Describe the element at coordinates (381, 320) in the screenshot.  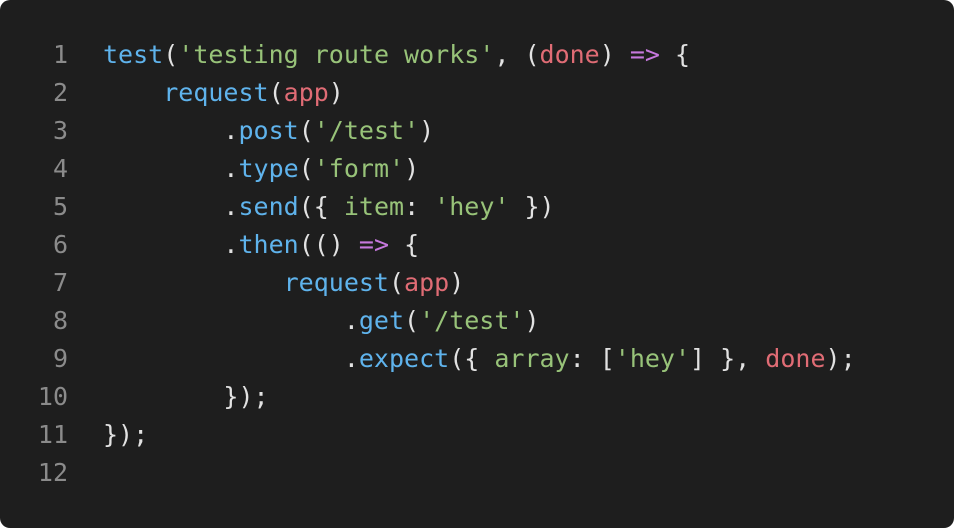
I see `code-token: get` at that location.